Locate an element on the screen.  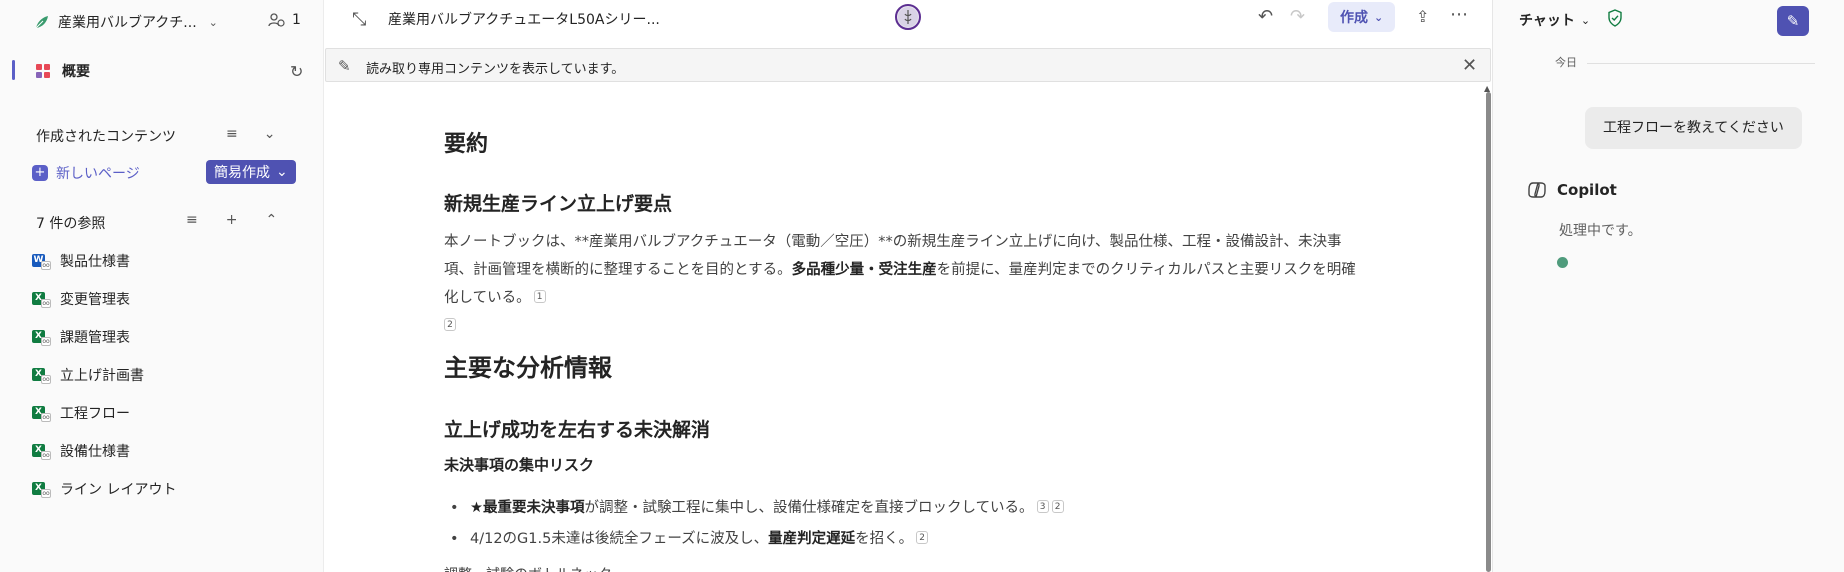
member-count: 1 is located at coordinates (296, 20).